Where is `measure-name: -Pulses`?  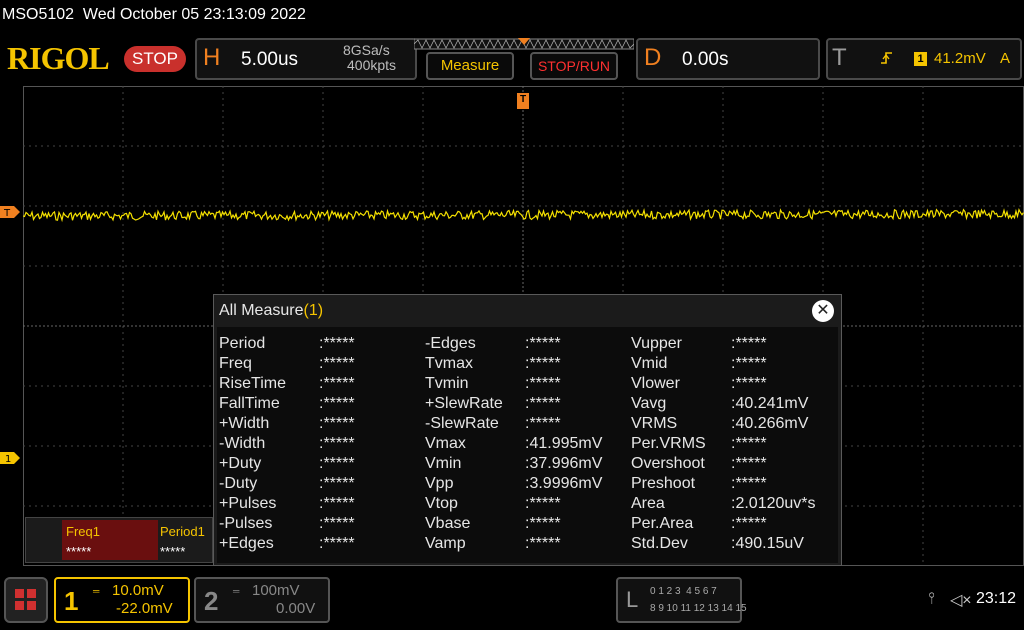 measure-name: -Pulses is located at coordinates (246, 523).